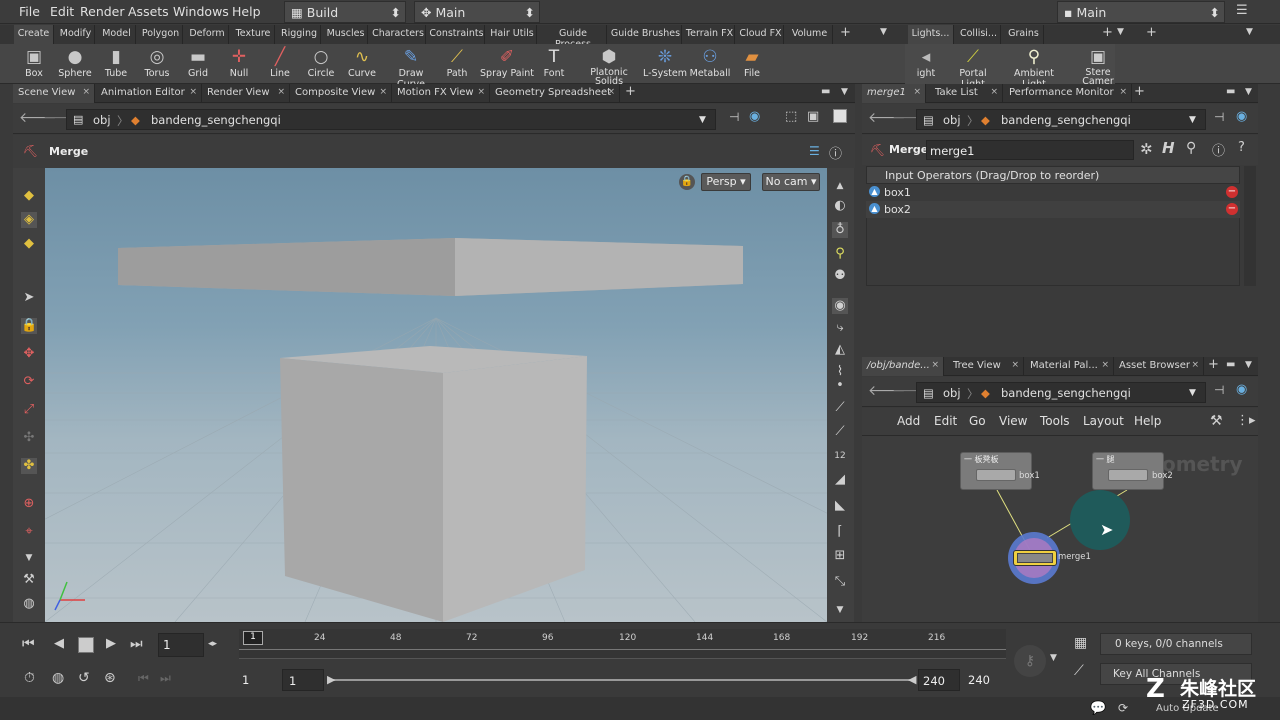  What do you see at coordinates (1055, 421) in the screenshot?
I see `menu-tools: Tools` at bounding box center [1055, 421].